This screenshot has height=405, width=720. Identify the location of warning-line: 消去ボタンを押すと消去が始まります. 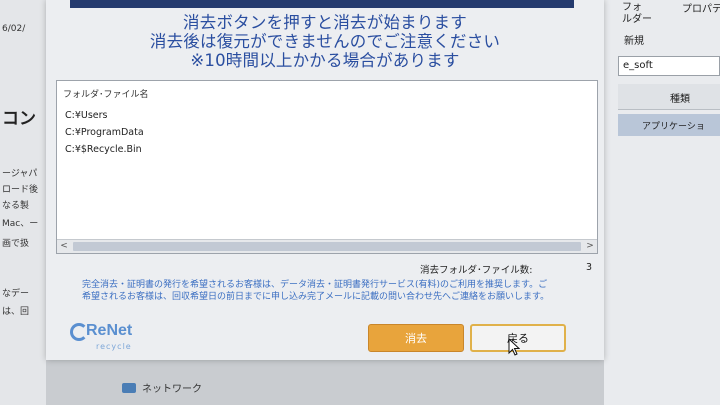
(325, 22).